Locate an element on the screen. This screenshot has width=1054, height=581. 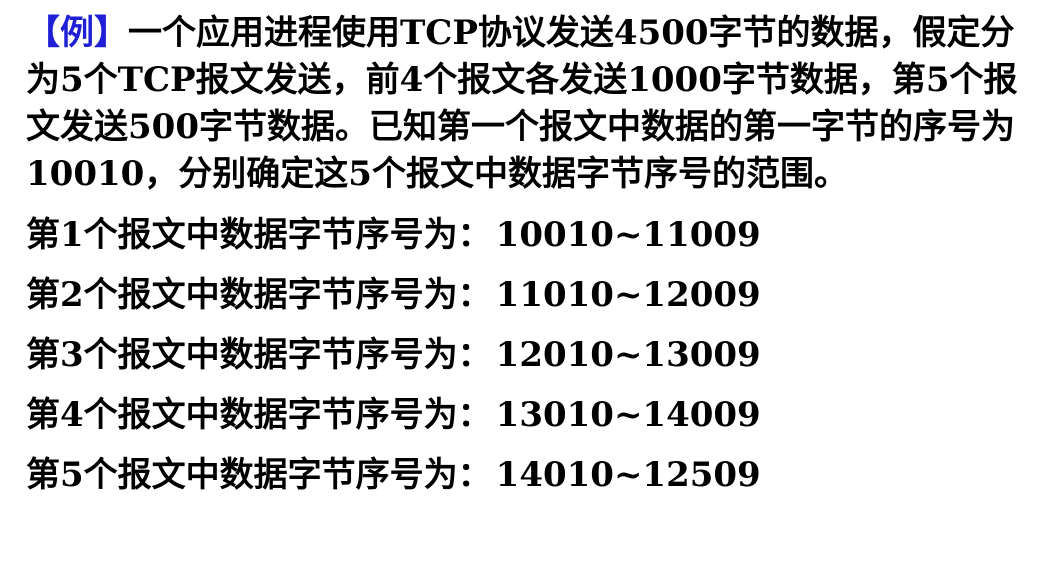
answer-range: 13010~14009 is located at coordinates (628, 415).